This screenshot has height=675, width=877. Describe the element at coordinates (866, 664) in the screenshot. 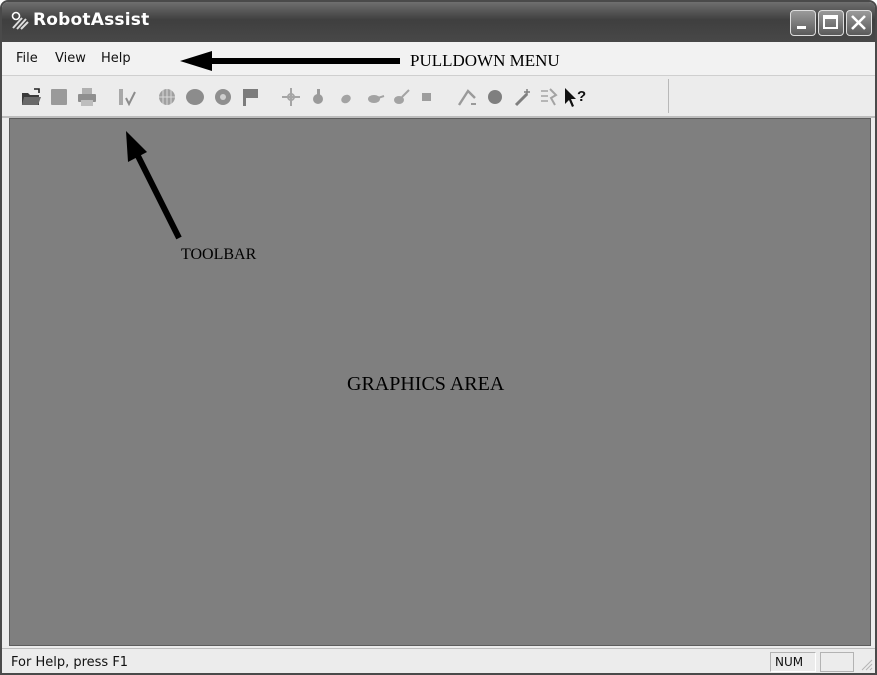

I see `resize-grip-icon` at that location.